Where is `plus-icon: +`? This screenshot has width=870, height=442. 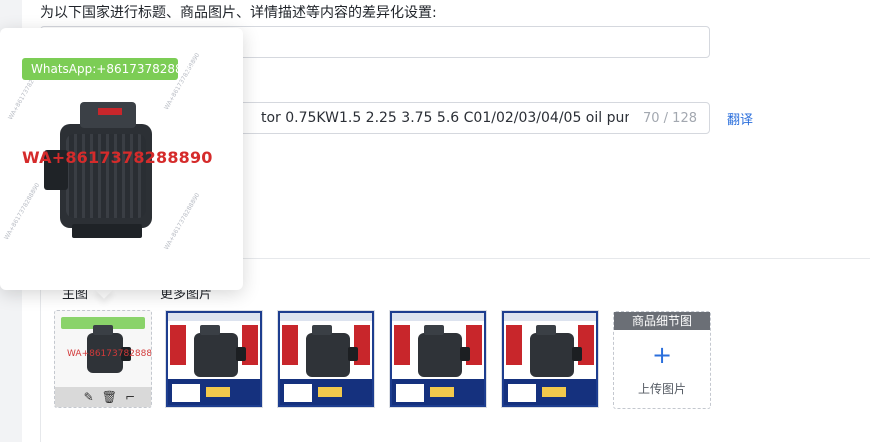 plus-icon: + is located at coordinates (662, 355).